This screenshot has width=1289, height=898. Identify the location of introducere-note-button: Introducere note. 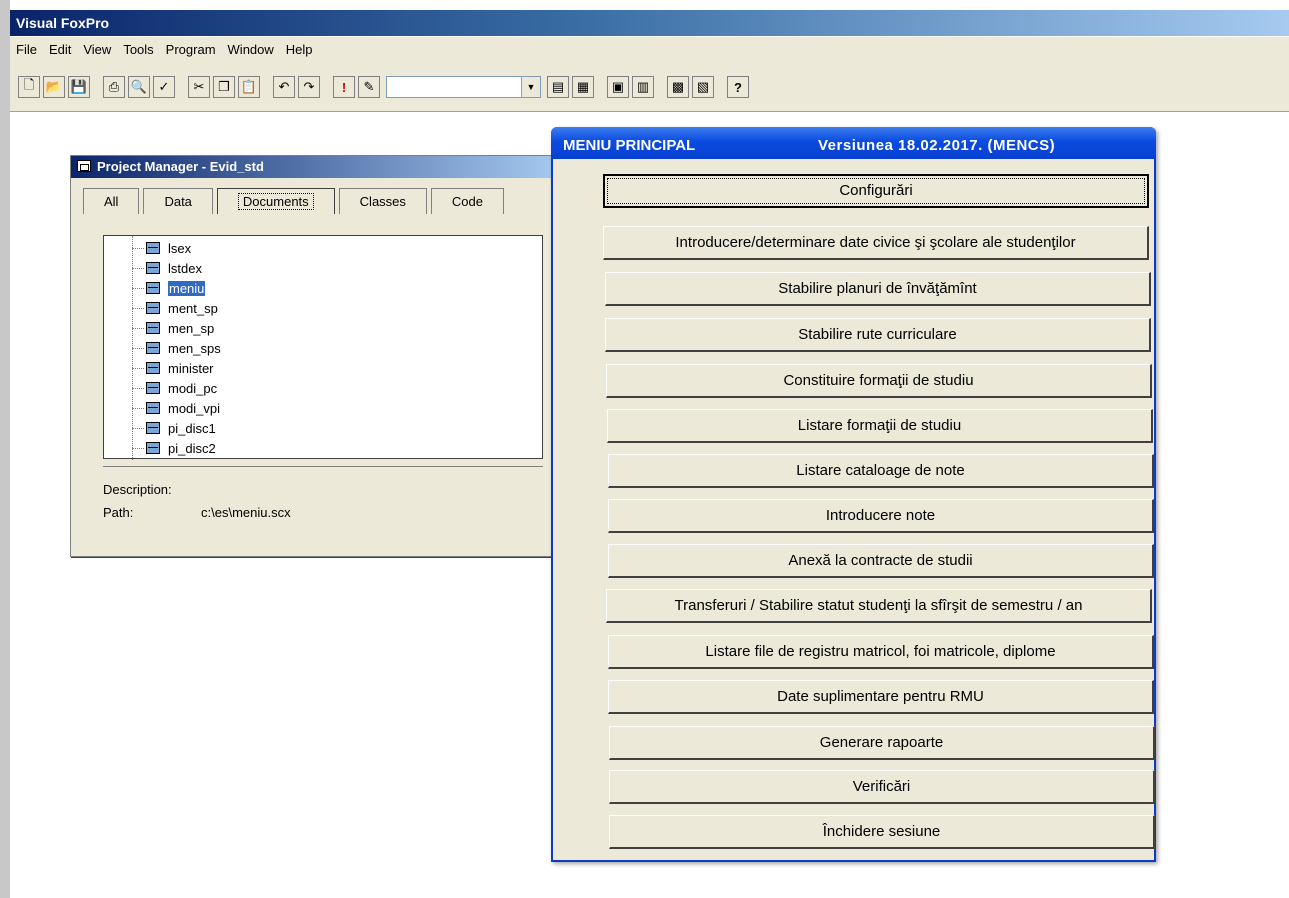
(881, 516).